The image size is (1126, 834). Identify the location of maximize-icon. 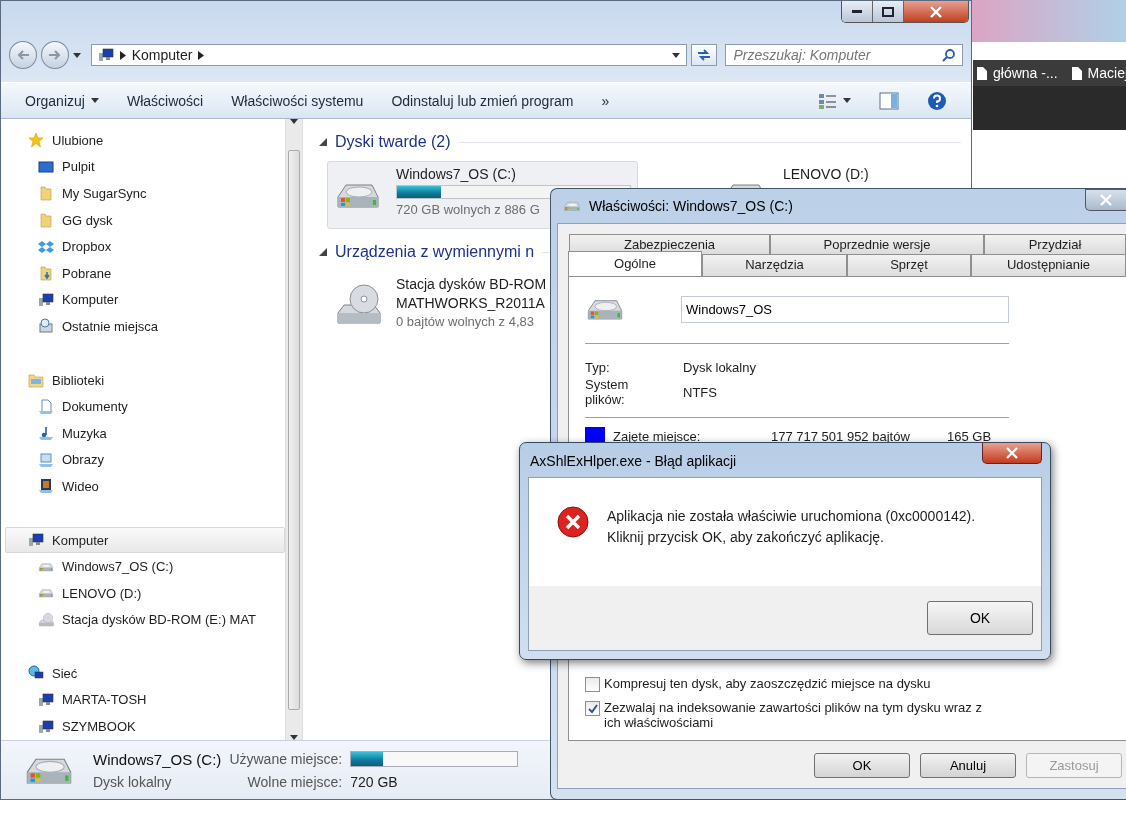
(888, 11).